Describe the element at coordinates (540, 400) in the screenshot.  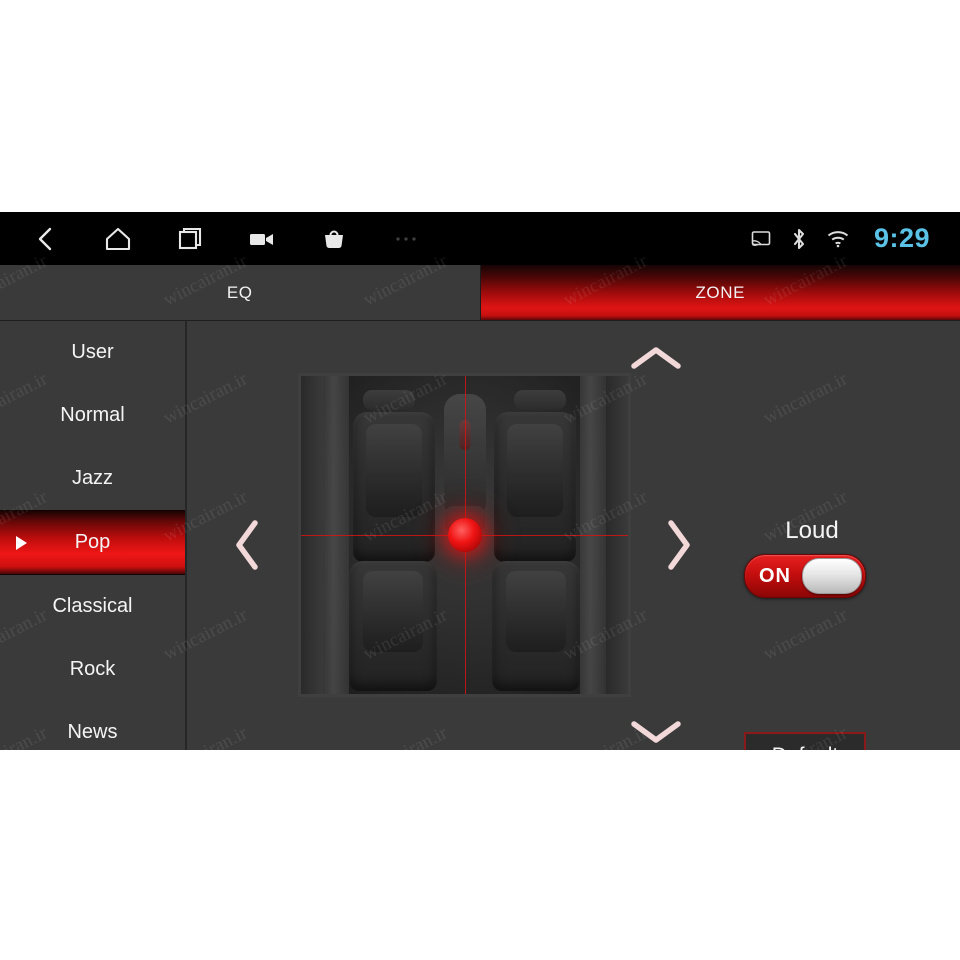
I see `headrest-front-right` at that location.